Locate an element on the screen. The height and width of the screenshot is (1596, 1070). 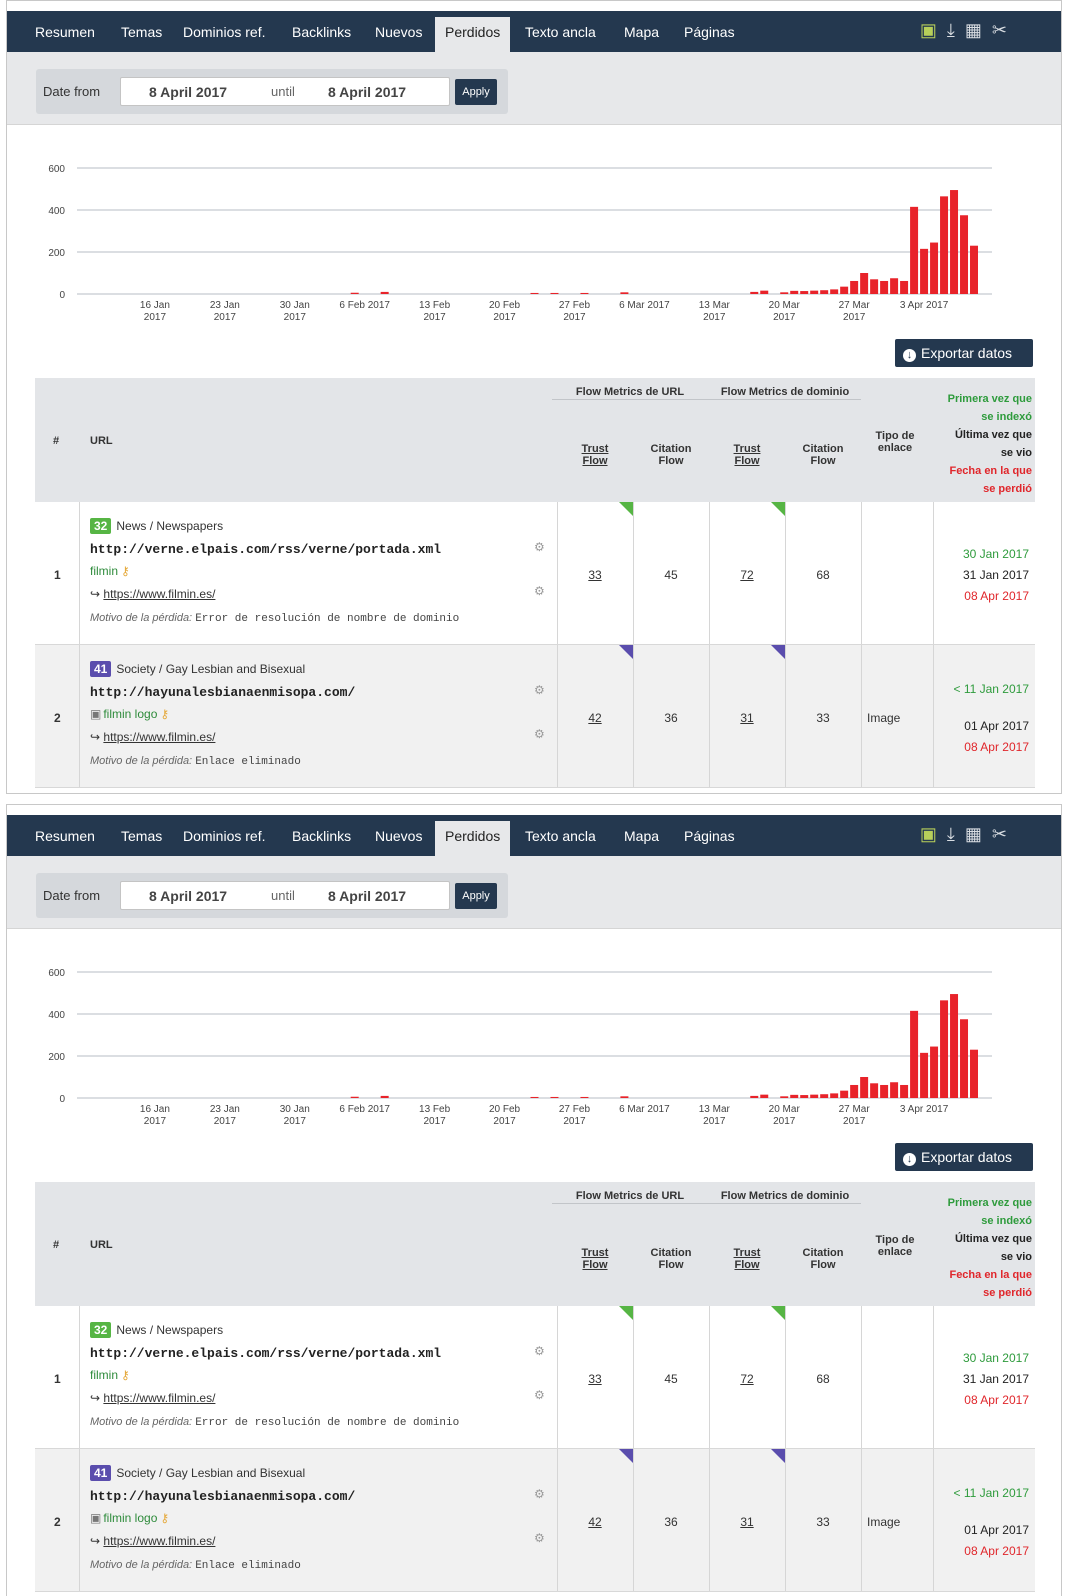
loss-reason-label: Motivo de la pérdida: is located at coordinates (141, 1422).